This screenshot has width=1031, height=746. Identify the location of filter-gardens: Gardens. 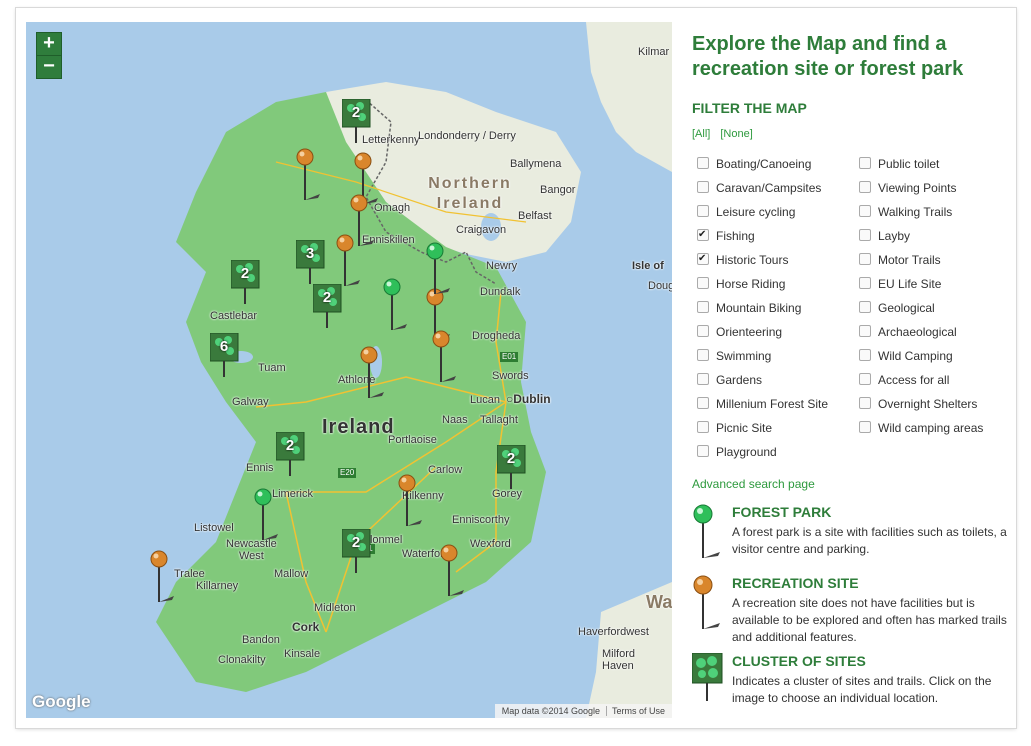
(729, 380).